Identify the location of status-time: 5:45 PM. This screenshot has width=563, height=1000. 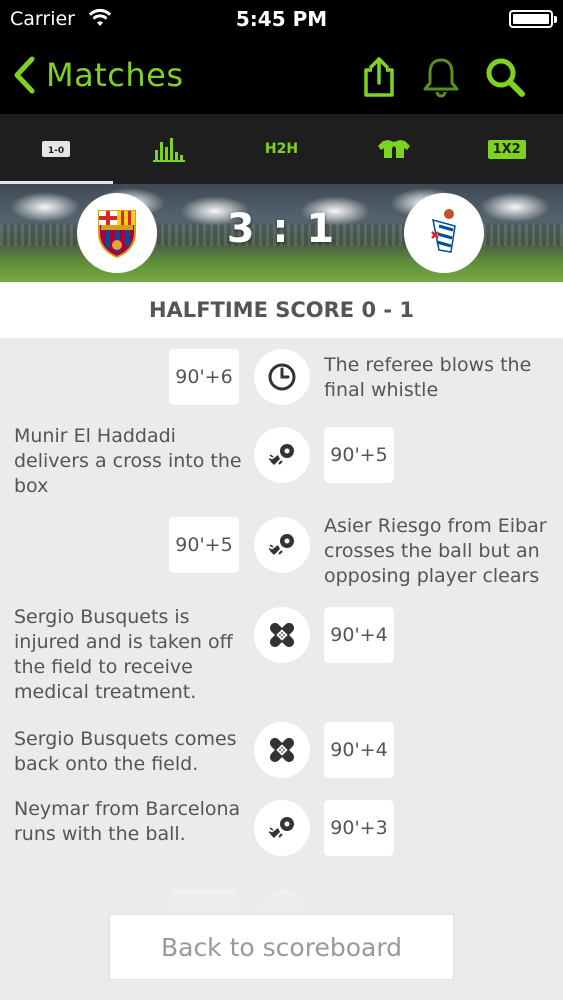
(281, 19).